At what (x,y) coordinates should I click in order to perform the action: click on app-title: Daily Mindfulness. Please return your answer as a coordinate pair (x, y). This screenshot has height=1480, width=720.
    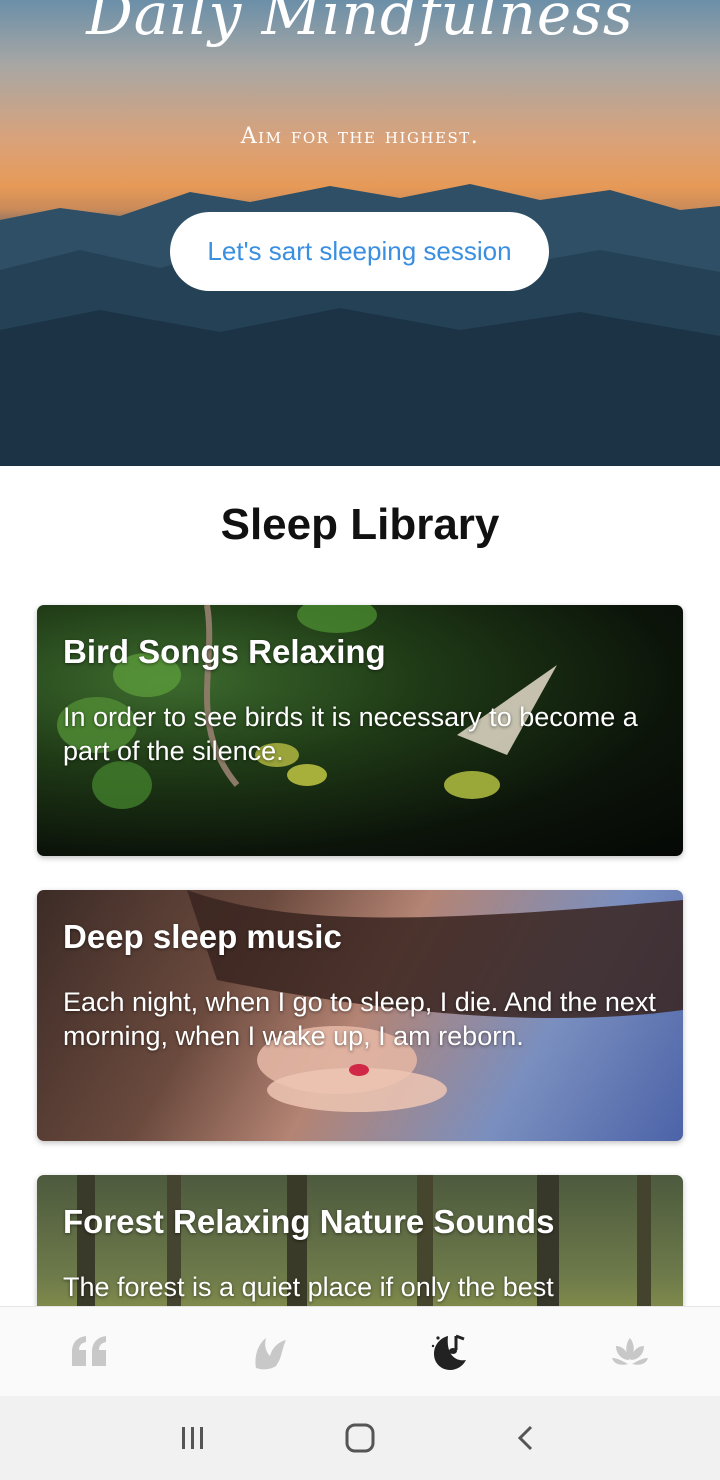
    Looking at the image, I should click on (360, 24).